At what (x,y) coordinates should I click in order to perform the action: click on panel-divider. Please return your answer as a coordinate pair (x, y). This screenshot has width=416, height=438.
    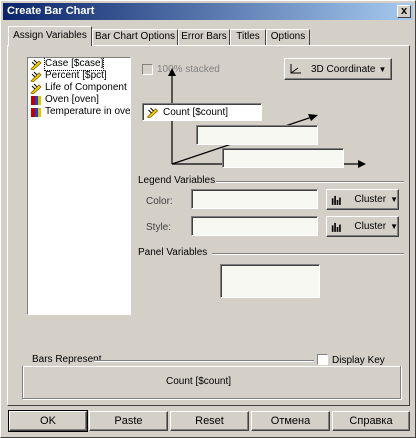
    Looking at the image, I should click on (308, 254).